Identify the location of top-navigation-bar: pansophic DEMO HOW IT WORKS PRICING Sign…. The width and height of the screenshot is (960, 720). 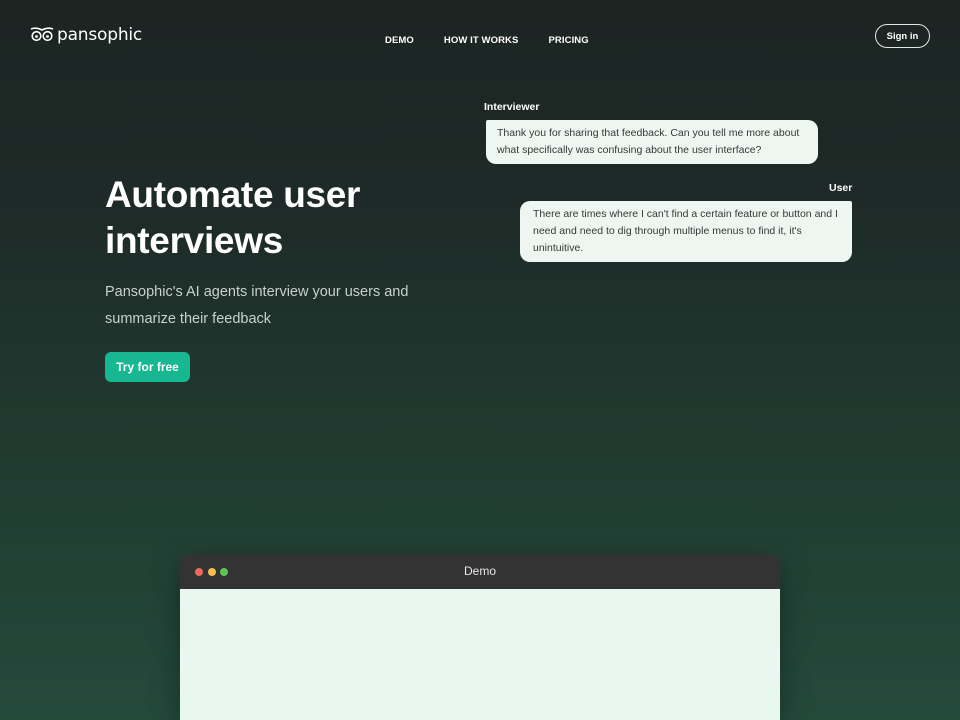
(480, 40).